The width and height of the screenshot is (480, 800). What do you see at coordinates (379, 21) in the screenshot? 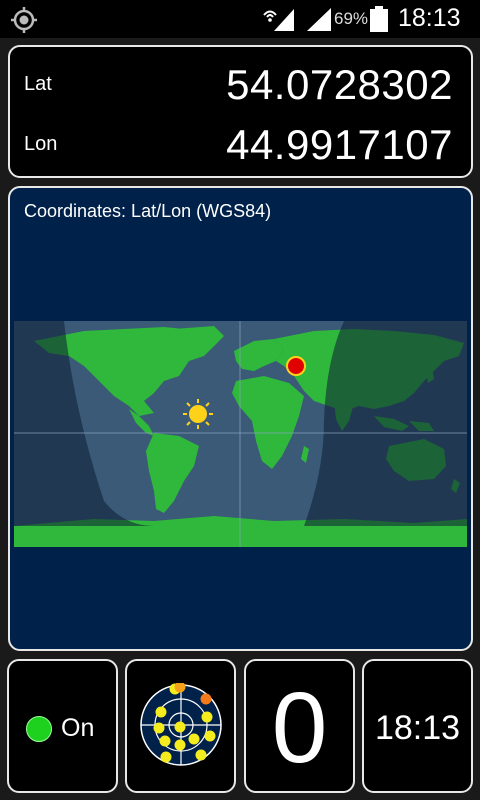
I see `battery-icon` at bounding box center [379, 21].